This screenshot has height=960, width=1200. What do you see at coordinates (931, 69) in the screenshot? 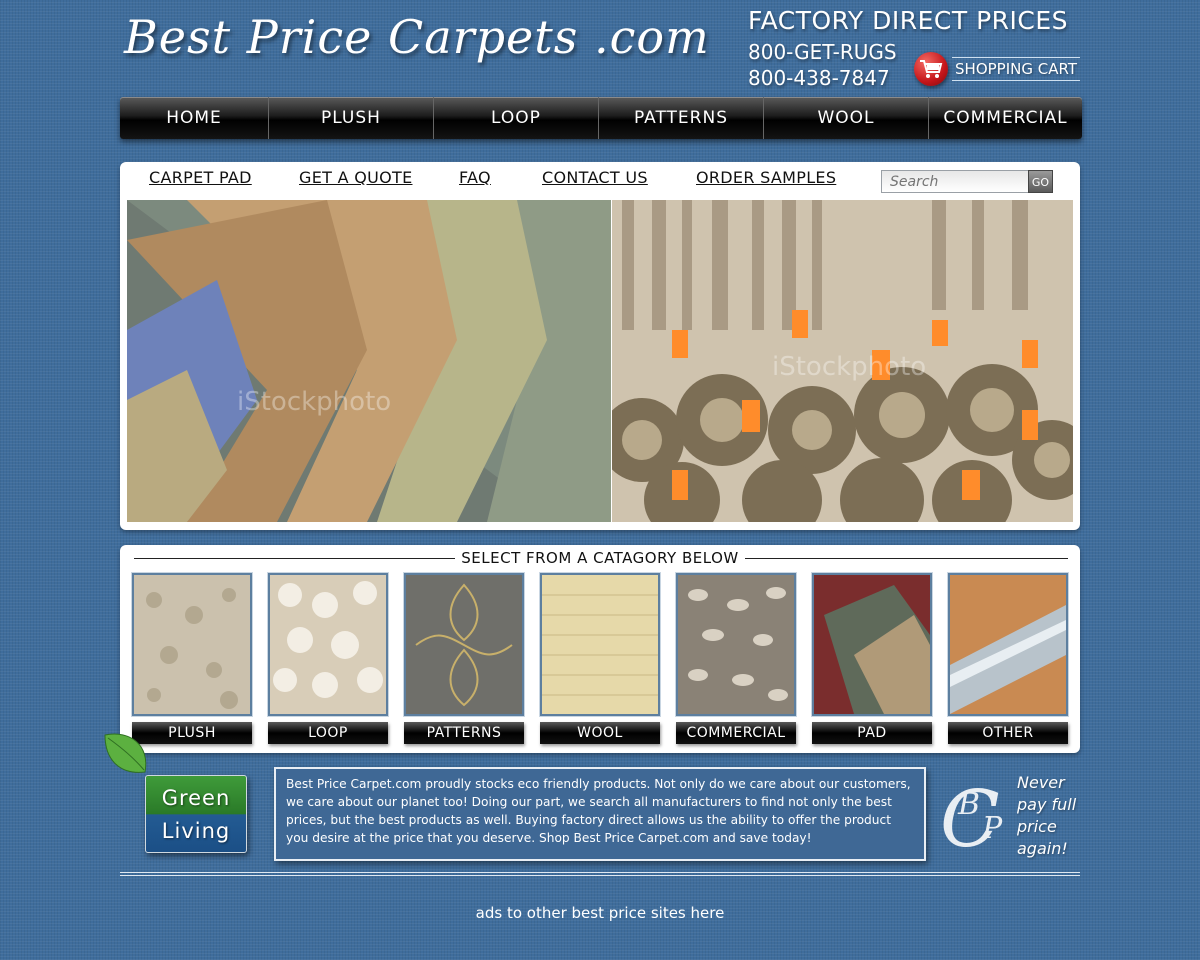
I see `shopping-cart-icon` at bounding box center [931, 69].